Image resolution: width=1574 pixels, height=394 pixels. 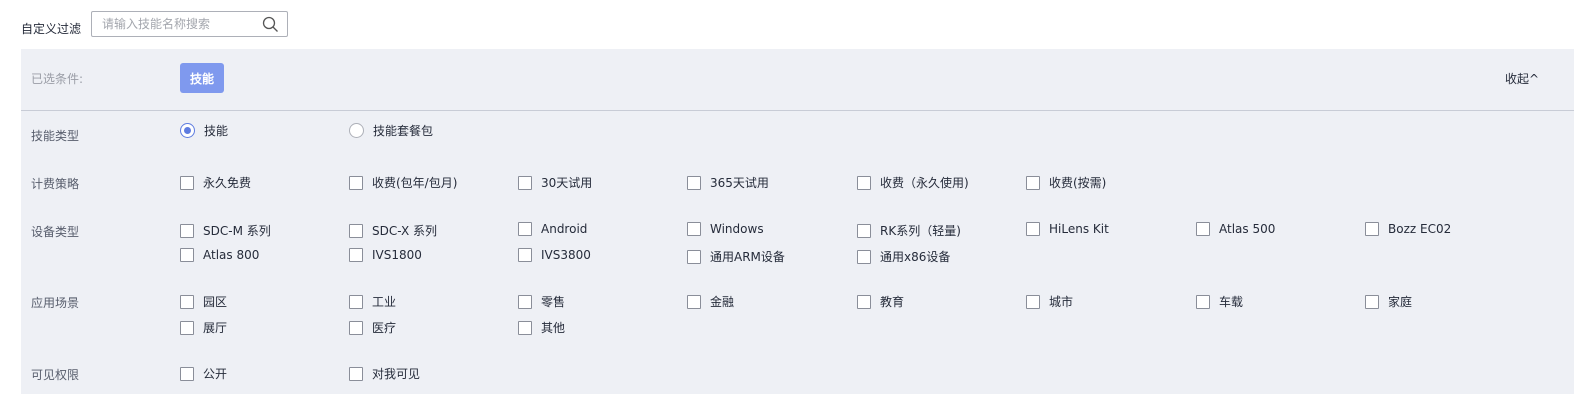 I want to click on checkbox-label: Atlas 500, so click(x=1247, y=229).